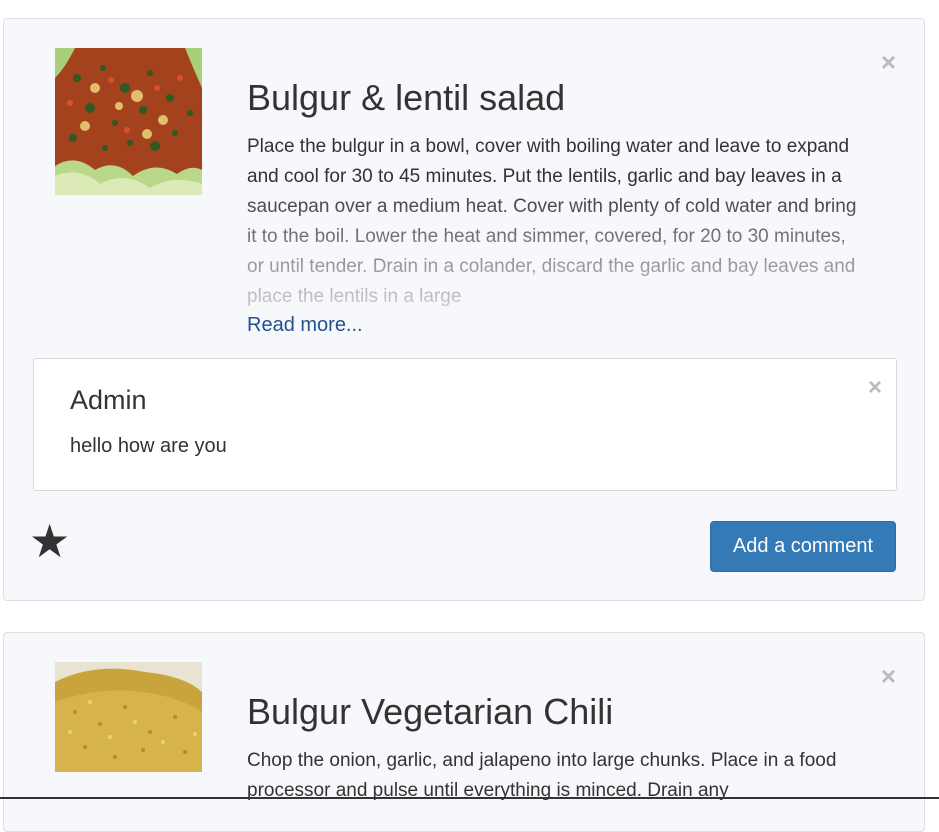 The height and width of the screenshot is (832, 939). I want to click on star-icon: ★, so click(49, 541).